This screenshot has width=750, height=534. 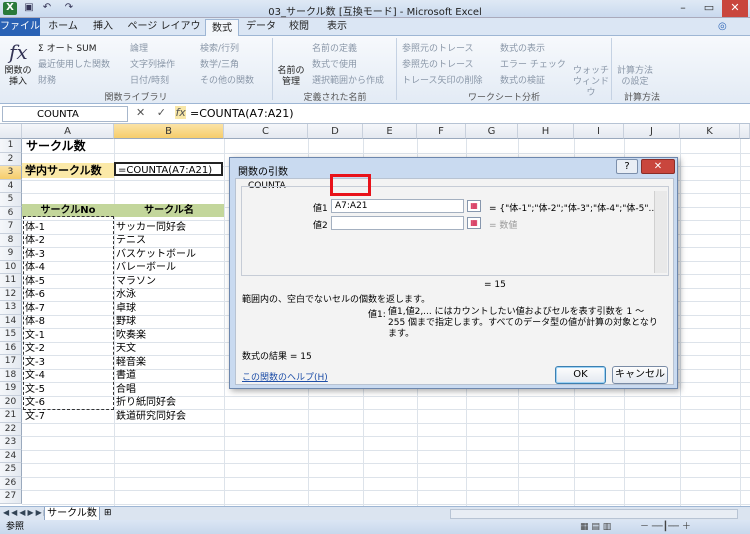 I want to click on row-header: 19, so click(x=11, y=389).